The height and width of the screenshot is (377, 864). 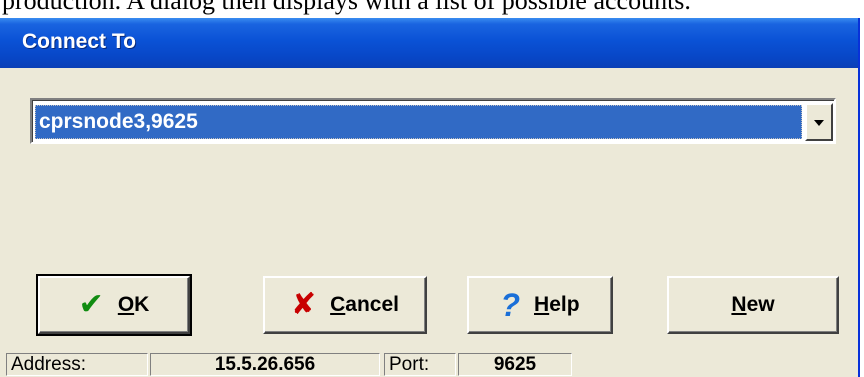 I want to click on new-button: New, so click(x=753, y=305).